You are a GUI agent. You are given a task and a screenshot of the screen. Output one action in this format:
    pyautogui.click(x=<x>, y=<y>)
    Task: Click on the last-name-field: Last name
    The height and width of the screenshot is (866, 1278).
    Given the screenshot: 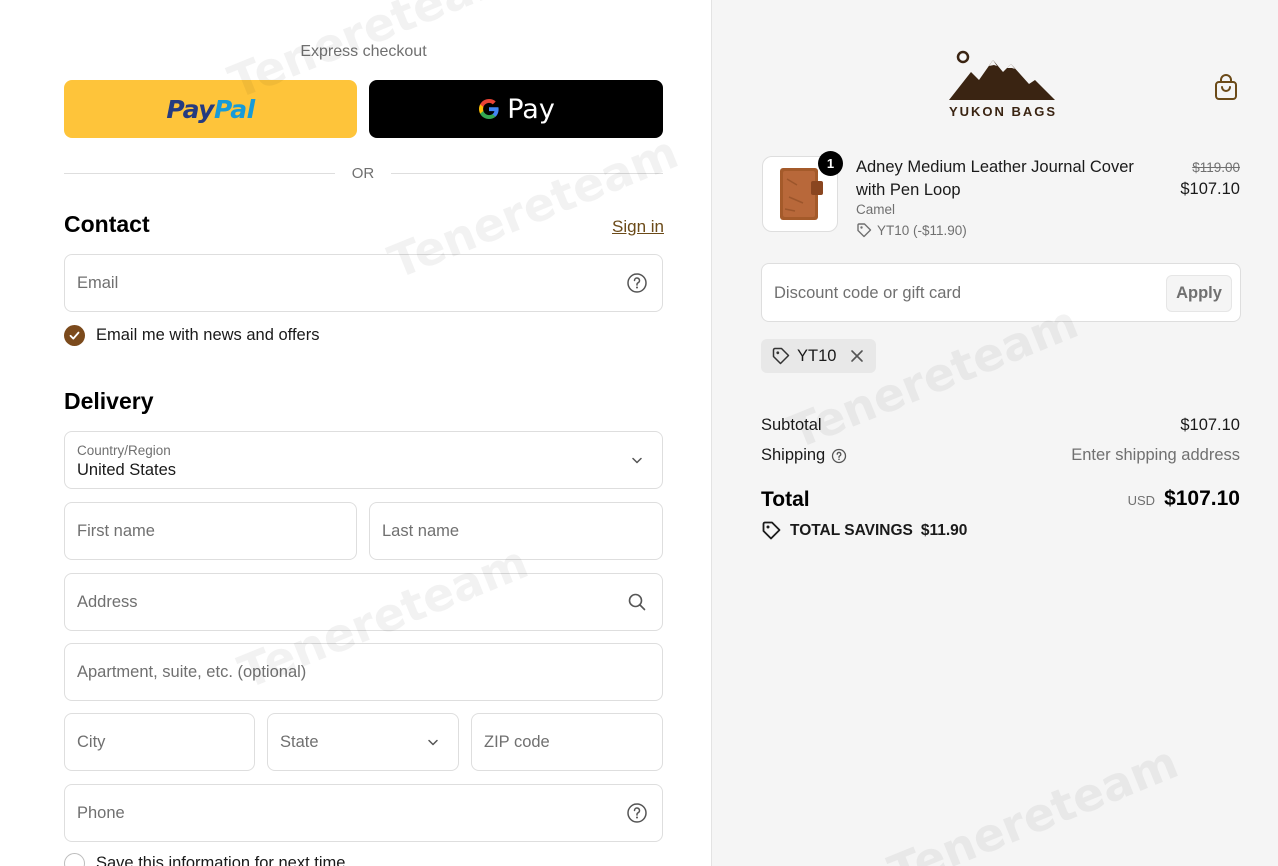 What is the action you would take?
    pyautogui.click(x=516, y=531)
    